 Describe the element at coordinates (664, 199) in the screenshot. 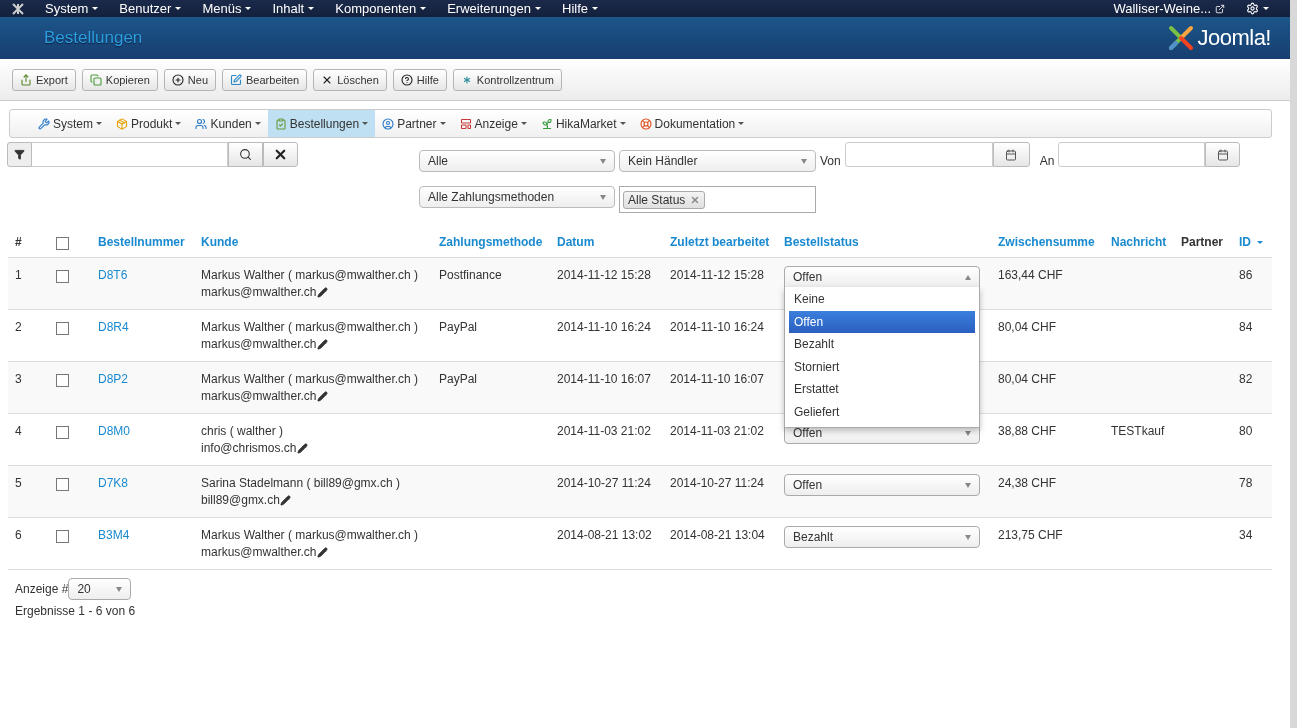

I see `status-tag: Alle Status` at that location.